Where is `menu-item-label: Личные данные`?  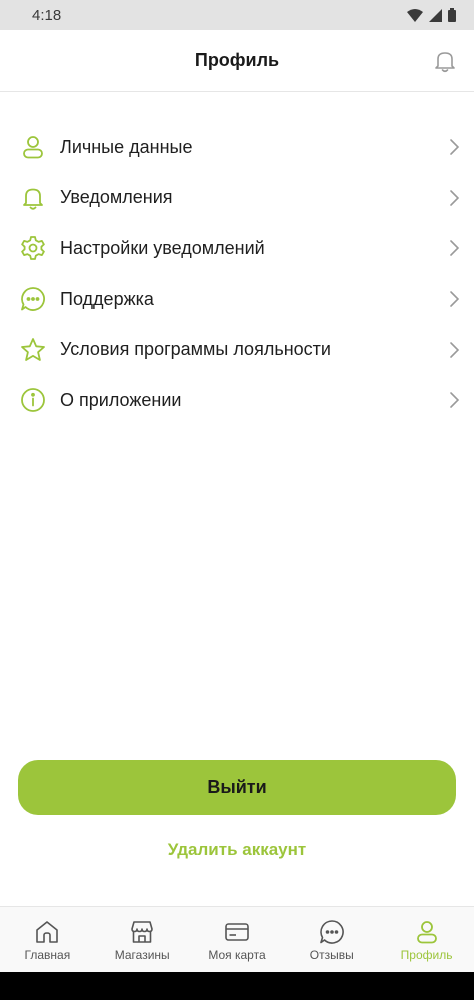 menu-item-label: Личные данные is located at coordinates (126, 146).